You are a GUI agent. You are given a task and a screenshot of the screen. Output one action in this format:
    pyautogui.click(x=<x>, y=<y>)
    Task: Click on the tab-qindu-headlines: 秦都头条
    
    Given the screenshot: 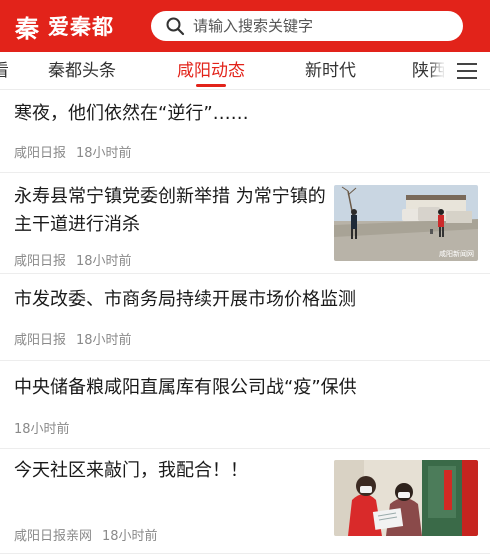 What is the action you would take?
    pyautogui.click(x=82, y=70)
    